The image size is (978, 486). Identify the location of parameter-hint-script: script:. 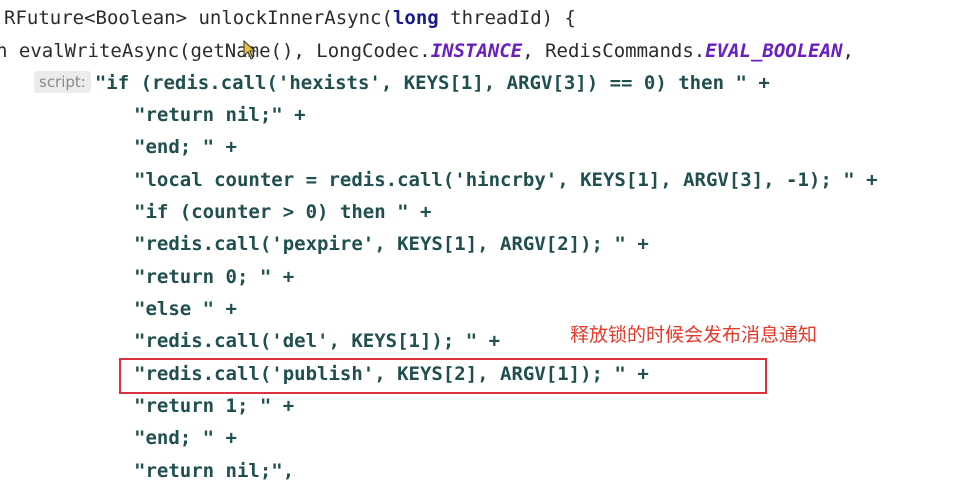
(62, 82).